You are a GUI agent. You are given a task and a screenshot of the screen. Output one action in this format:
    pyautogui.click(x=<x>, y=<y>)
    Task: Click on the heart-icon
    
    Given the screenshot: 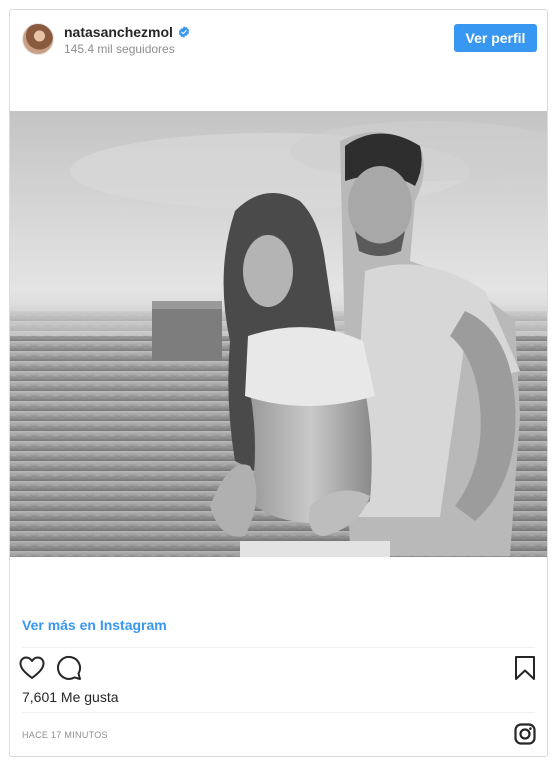 What is the action you would take?
    pyautogui.click(x=32, y=667)
    